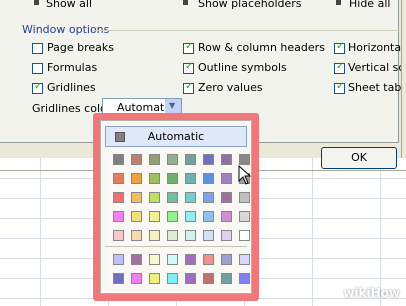 The image size is (406, 306). What do you see at coordinates (339, 67) in the screenshot?
I see `checkbox-vertical-scroll: ✓` at bounding box center [339, 67].